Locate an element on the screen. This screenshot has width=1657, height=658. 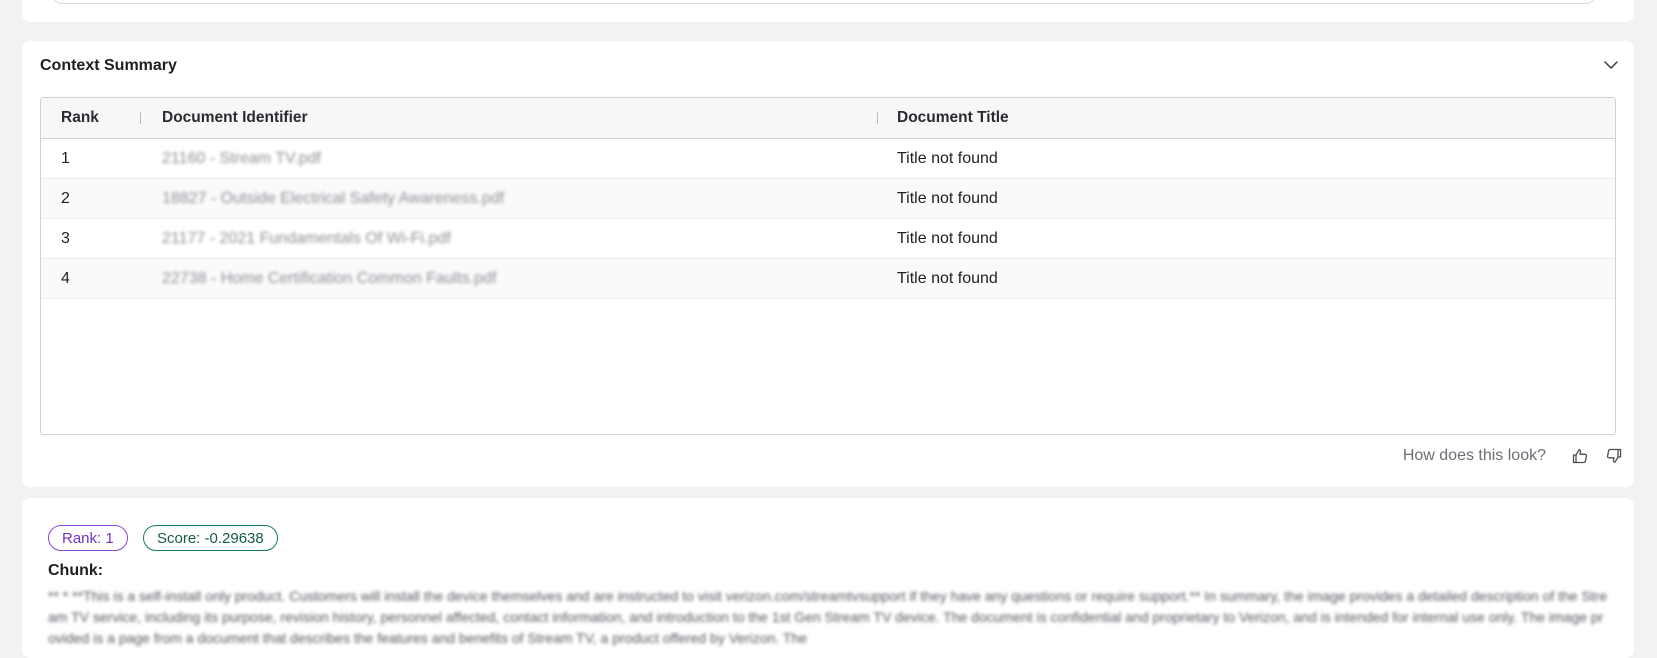
feedback-bar: How does this look? is located at coordinates (1514, 456).